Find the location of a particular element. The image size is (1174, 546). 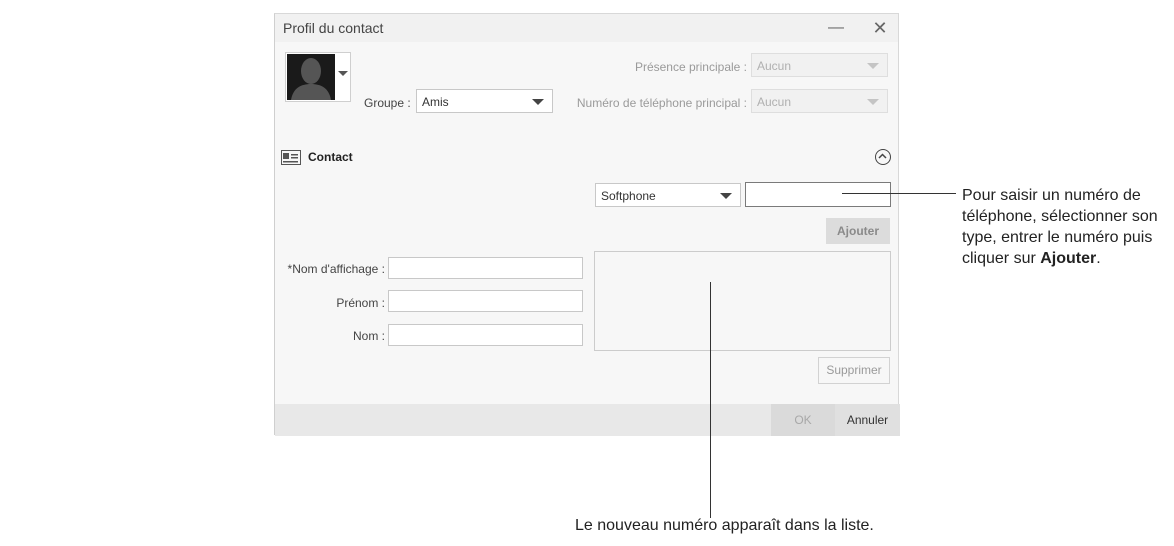

first-name-label: Prénom : is located at coordinates (360, 303).